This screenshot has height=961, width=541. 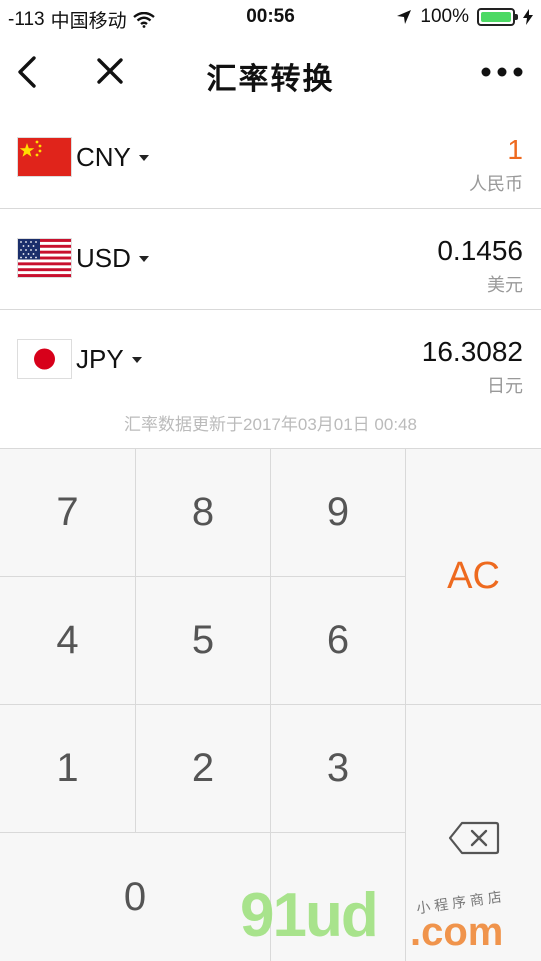 What do you see at coordinates (100, 359) in the screenshot?
I see `currency-code: JPY` at bounding box center [100, 359].